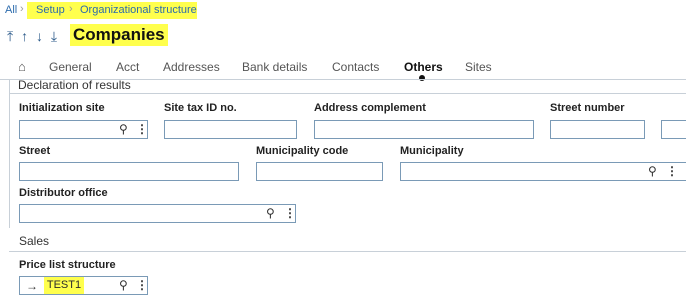 The height and width of the screenshot is (301, 686). Describe the element at coordinates (67, 265) in the screenshot. I see `label-price-list-structure: Price list structure` at that location.